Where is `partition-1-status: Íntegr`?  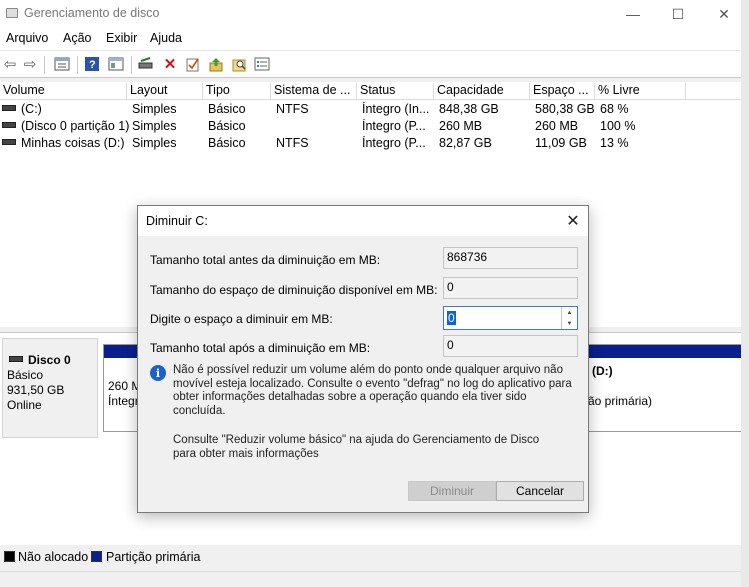 partition-1-status: Íntegr is located at coordinates (123, 401).